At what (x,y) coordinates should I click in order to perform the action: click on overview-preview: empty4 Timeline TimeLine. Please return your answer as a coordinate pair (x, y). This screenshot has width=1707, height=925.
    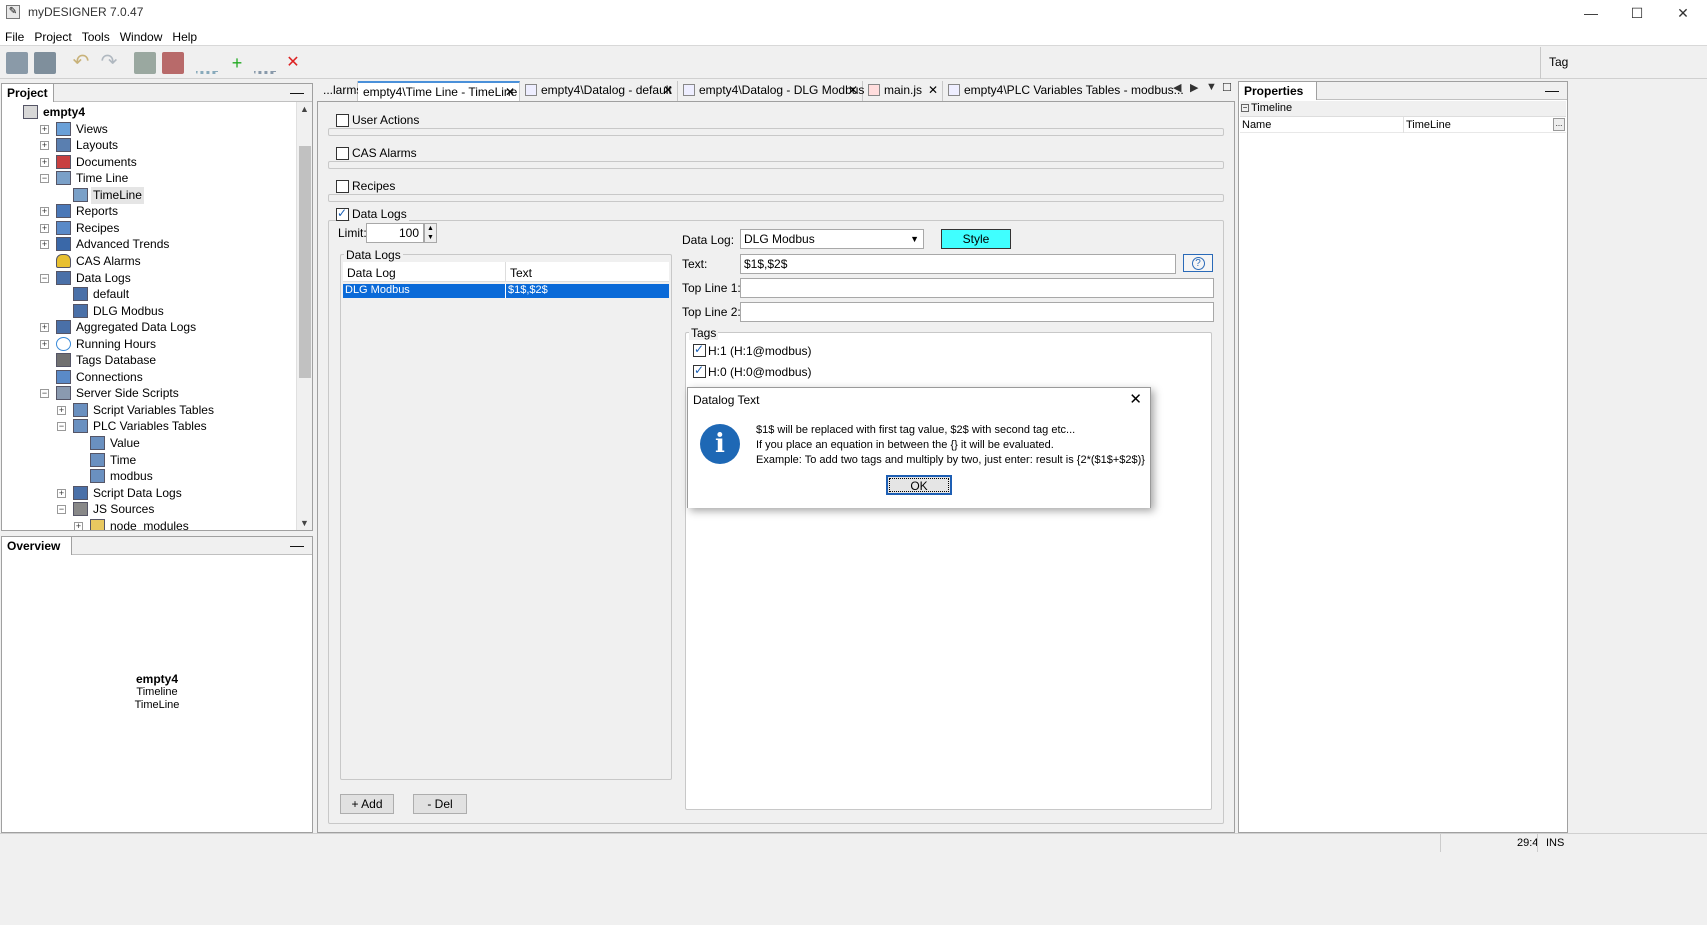
    Looking at the image, I should click on (157, 692).